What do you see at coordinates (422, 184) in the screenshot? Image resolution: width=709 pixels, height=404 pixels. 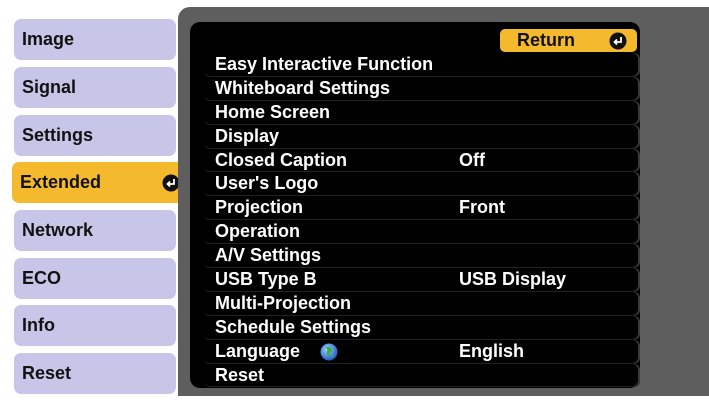 I see `menu-item-users-logo: User's Logo` at bounding box center [422, 184].